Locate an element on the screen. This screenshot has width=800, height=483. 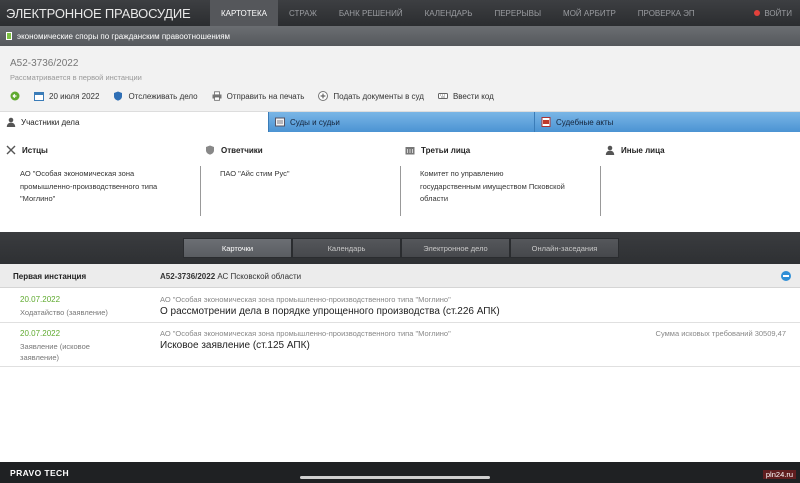
plaintiff-line: АО "Особая экономическая зона is located at coordinates (88, 174).